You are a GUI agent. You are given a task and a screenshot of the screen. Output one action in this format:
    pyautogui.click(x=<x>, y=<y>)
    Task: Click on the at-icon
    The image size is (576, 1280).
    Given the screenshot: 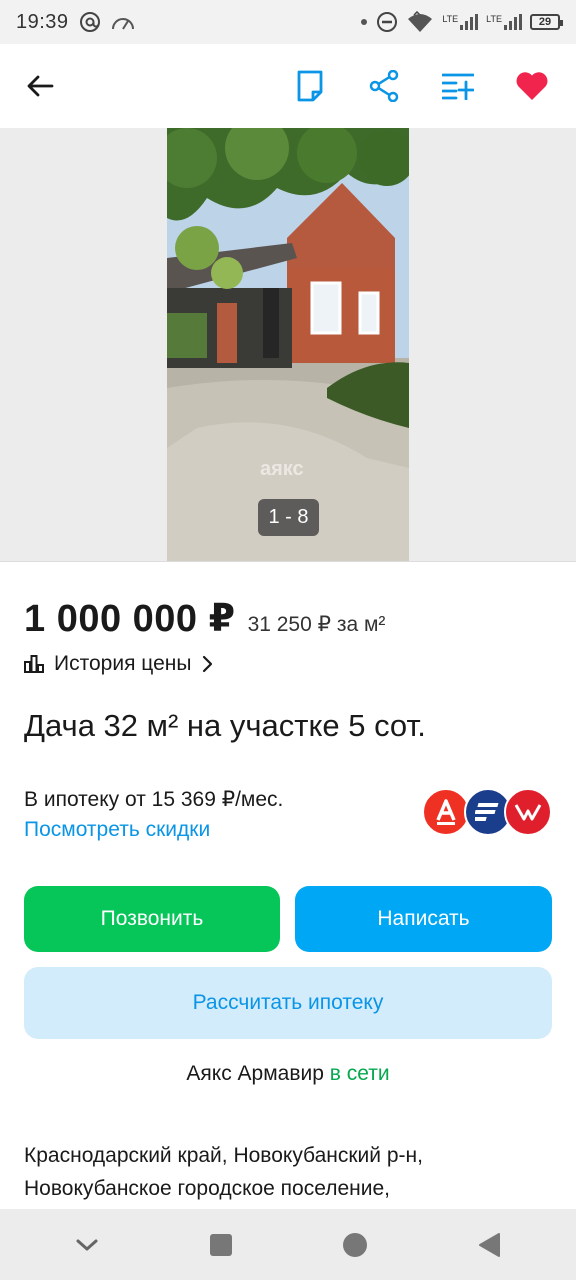 What is the action you would take?
    pyautogui.click(x=90, y=22)
    